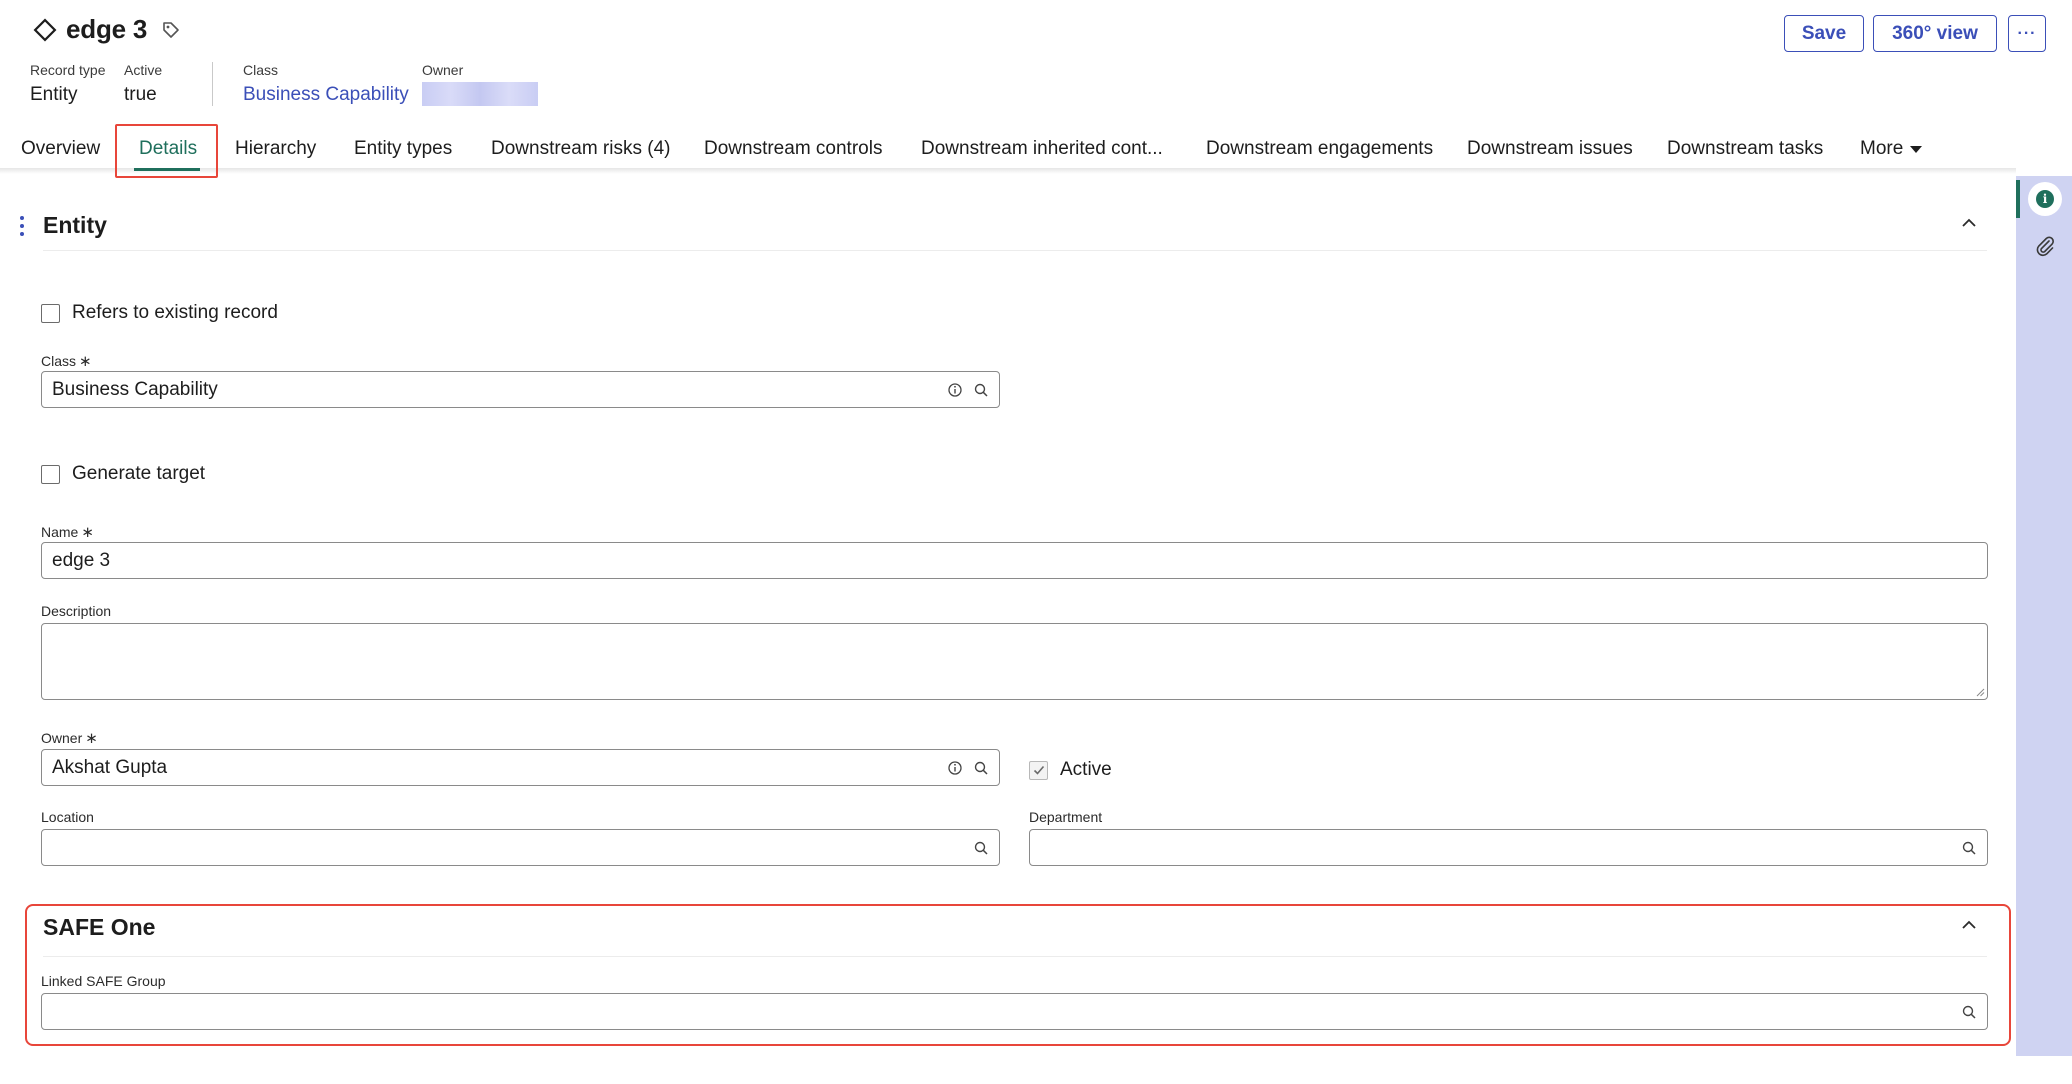 Image resolution: width=2072 pixels, height=1084 pixels. Describe the element at coordinates (50, 474) in the screenshot. I see `generate-target-checkbox` at that location.